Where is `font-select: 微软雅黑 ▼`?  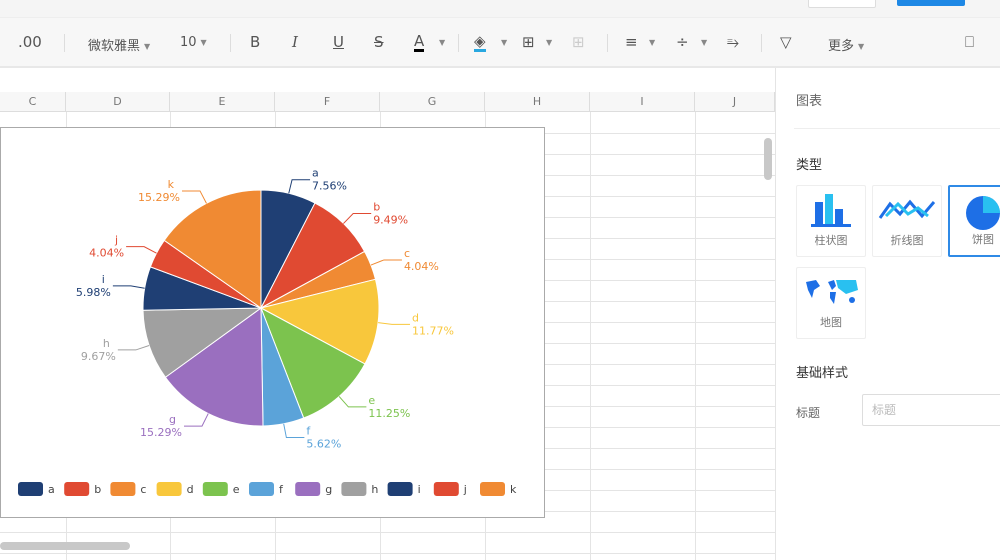
font-select: 微软雅黑 ▼ is located at coordinates (119, 44).